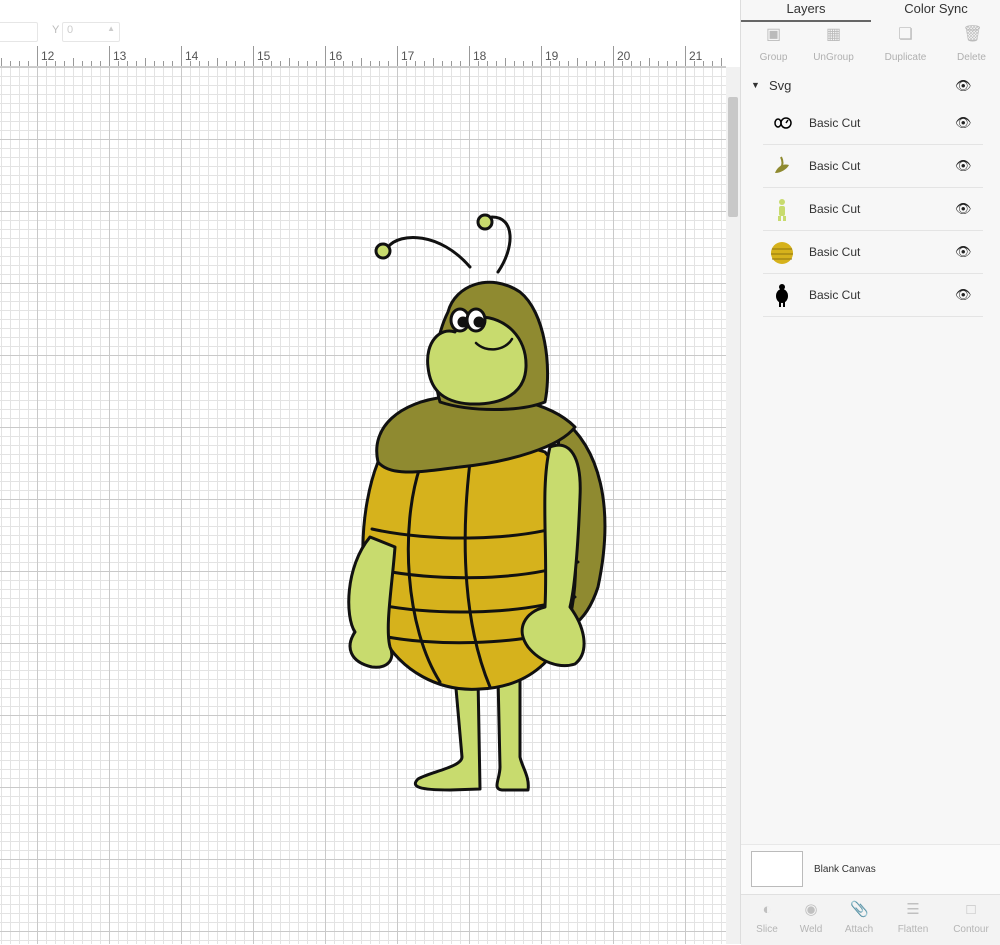  Describe the element at coordinates (913, 909) in the screenshot. I see `flatten-icon: ☰` at that location.